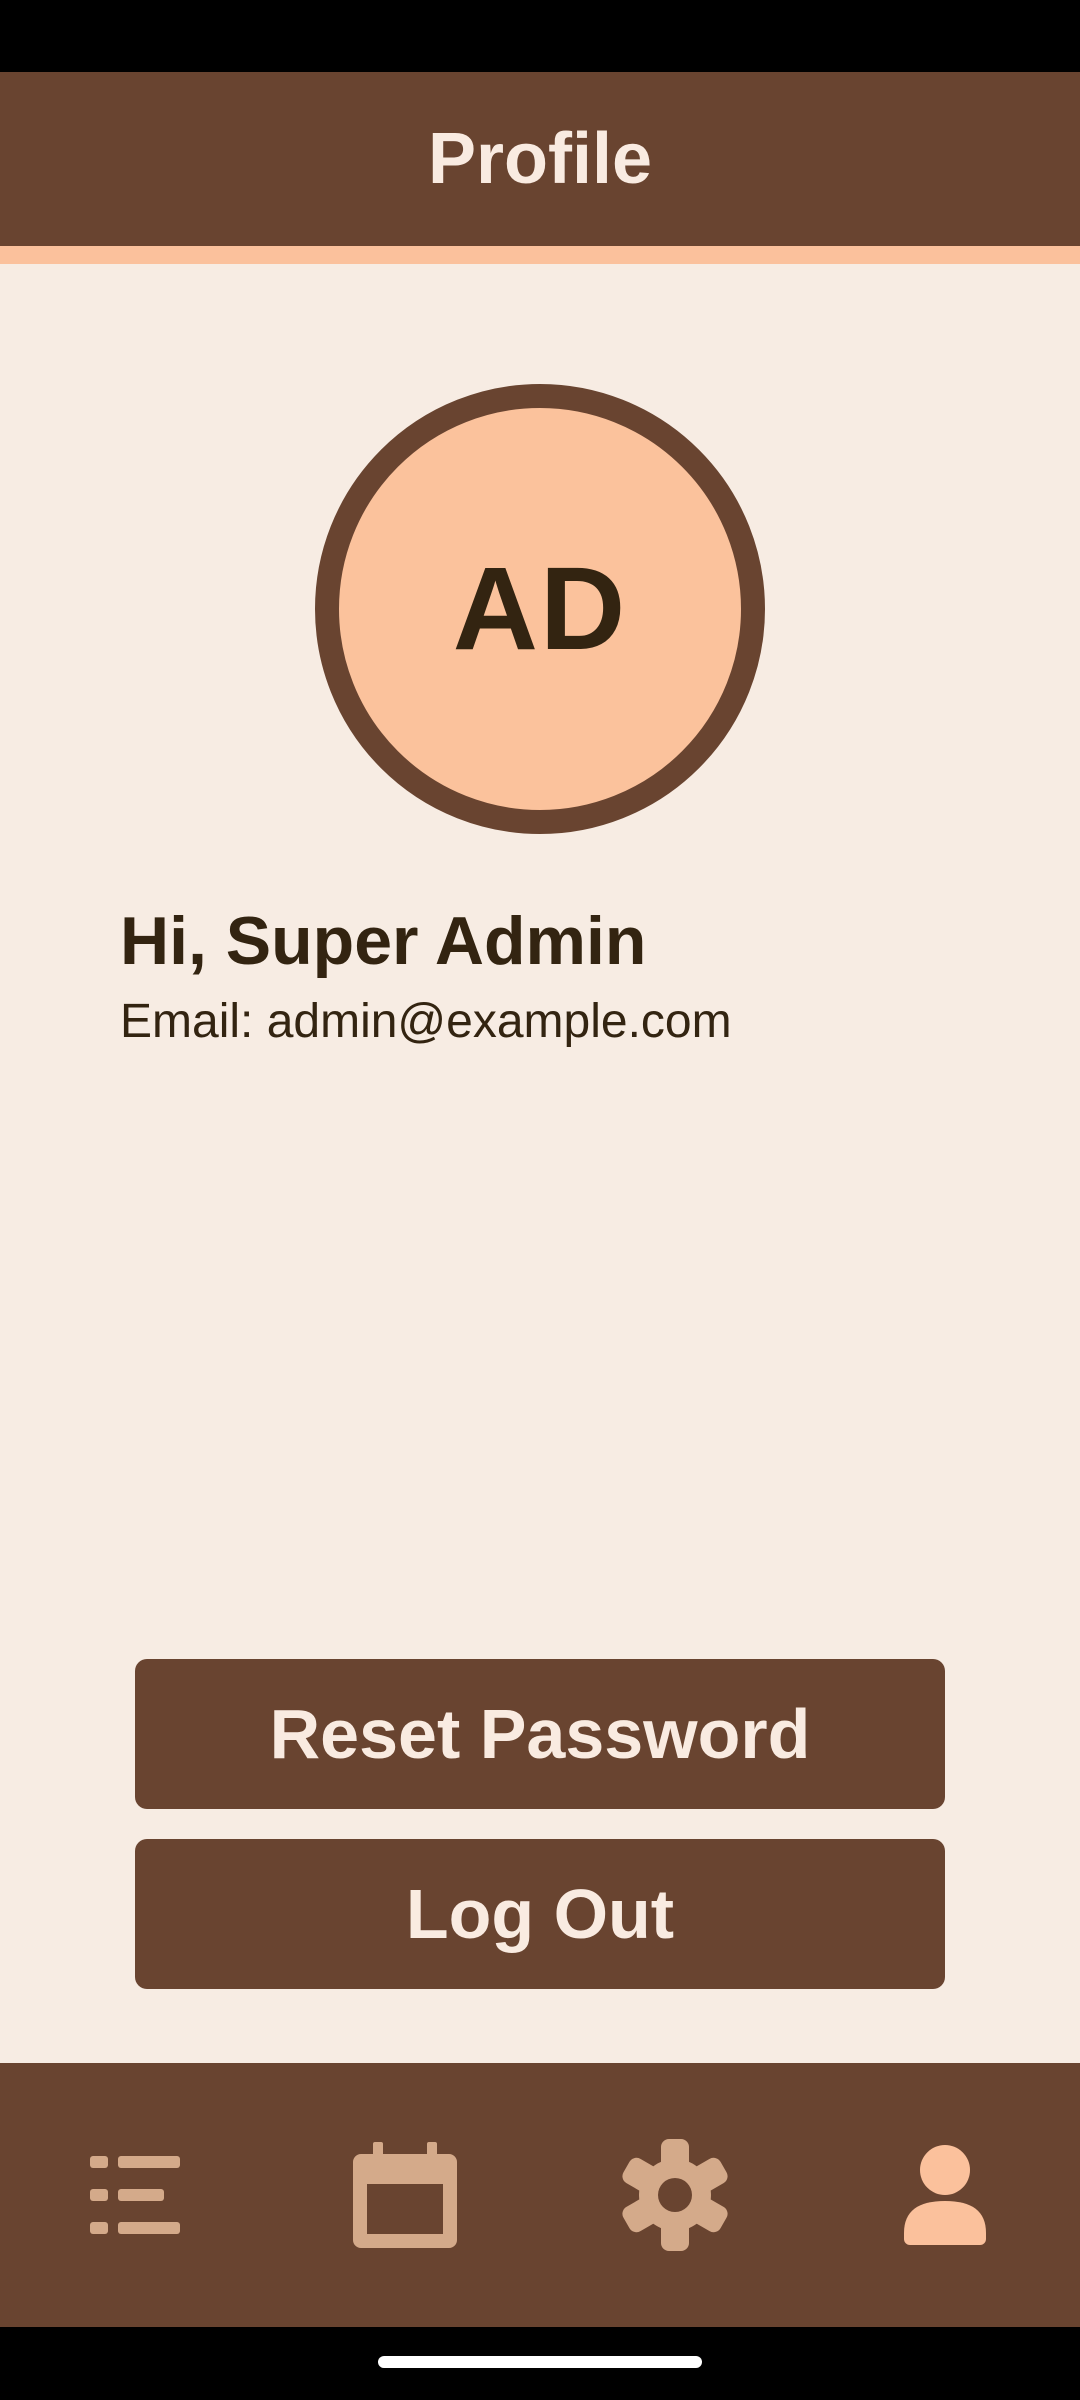 The image size is (1080, 2400). I want to click on list-icon, so click(135, 2195).